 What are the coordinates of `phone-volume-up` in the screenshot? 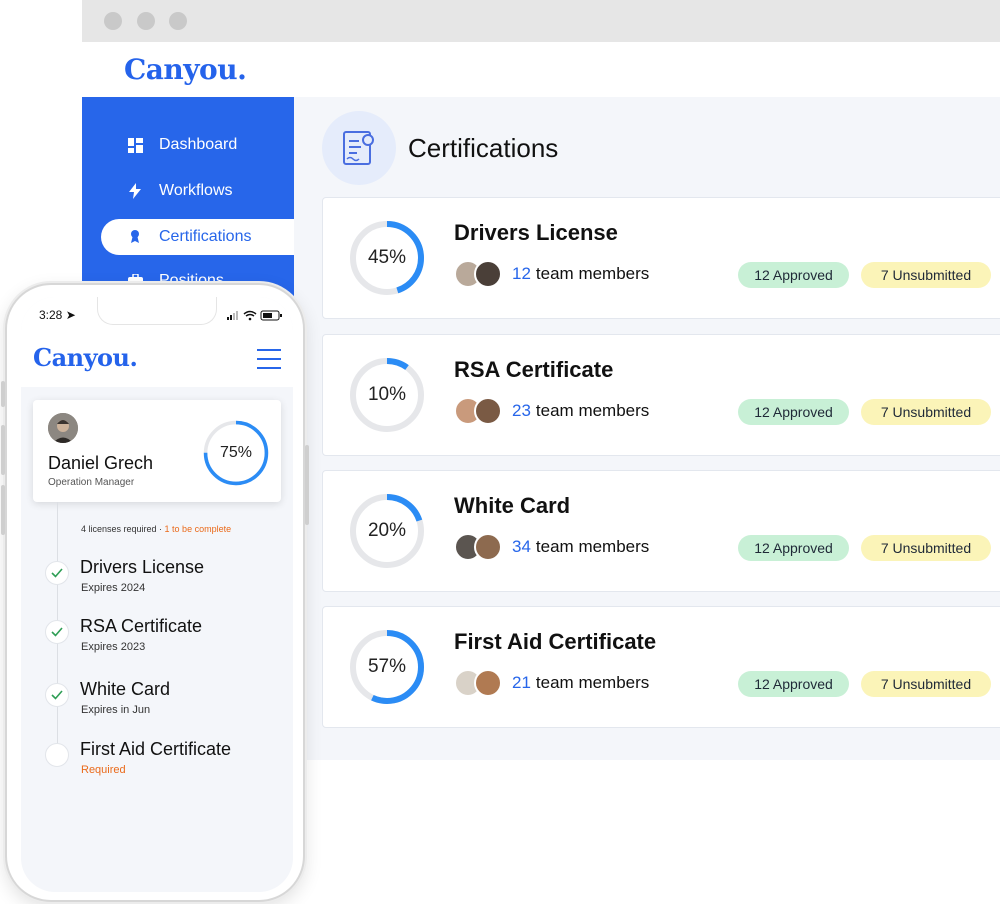 It's located at (3, 450).